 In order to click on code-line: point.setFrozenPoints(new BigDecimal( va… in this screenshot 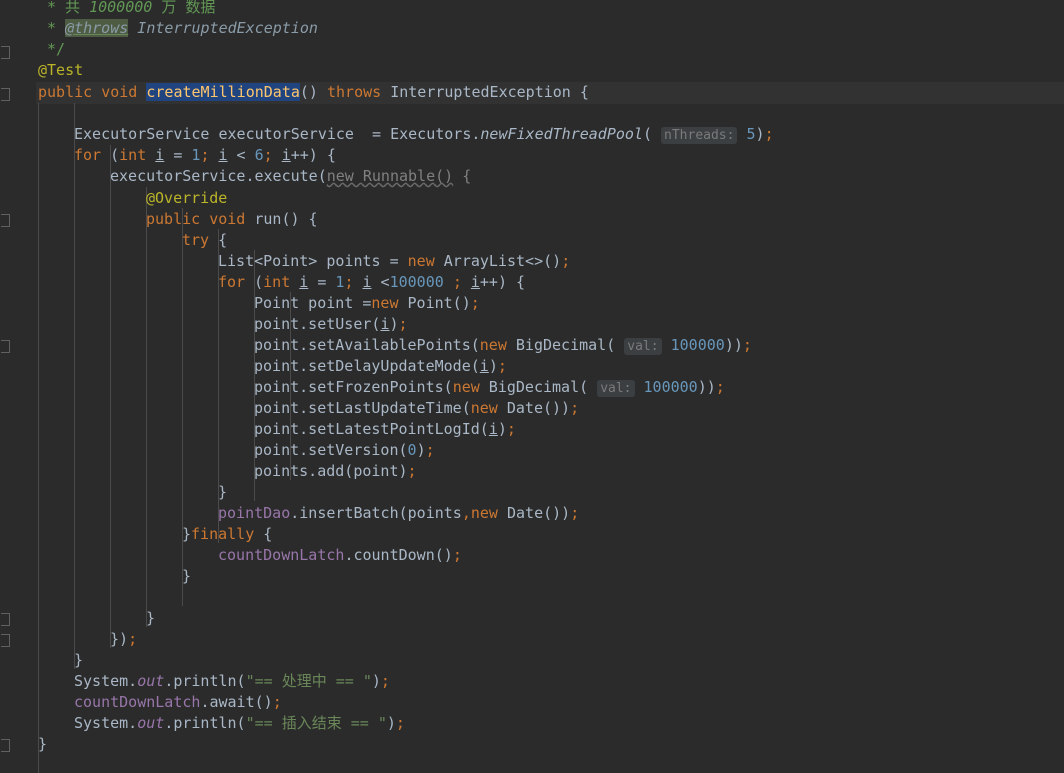, I will do `click(489, 387)`.